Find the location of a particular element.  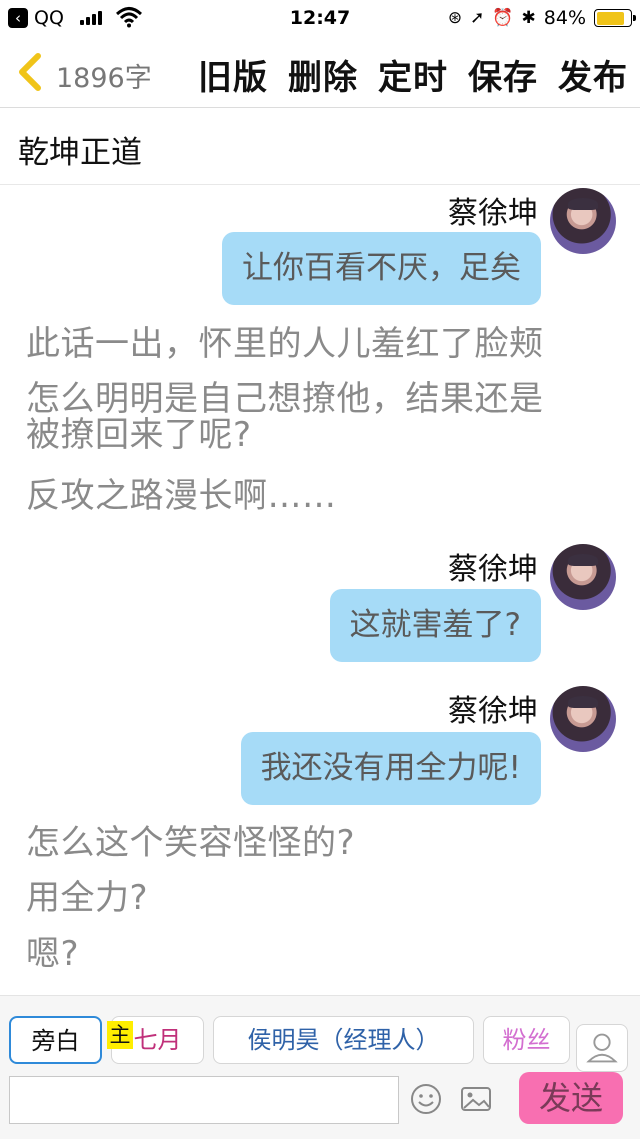

emoji-icon is located at coordinates (426, 1099).